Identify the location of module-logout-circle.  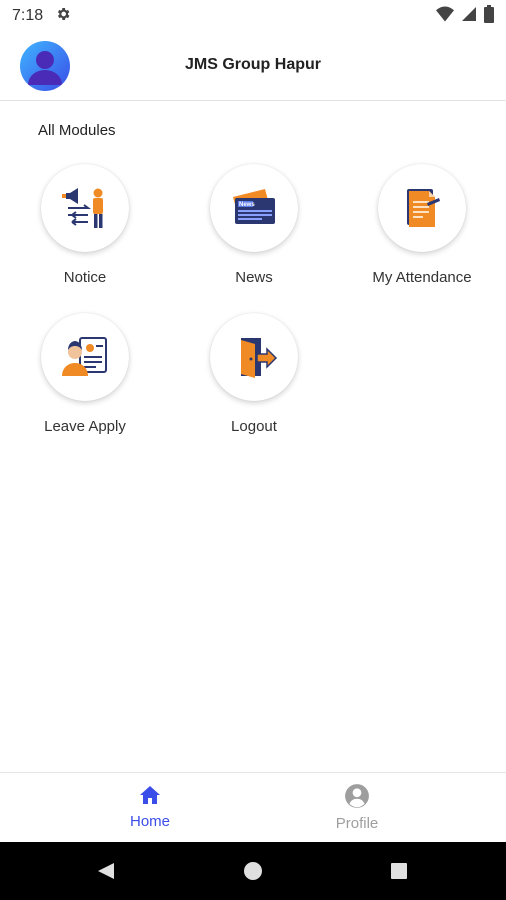
(254, 357).